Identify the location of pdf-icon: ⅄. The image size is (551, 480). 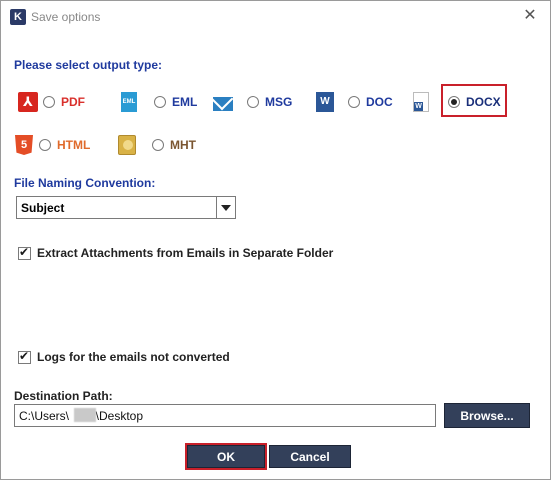
(28, 102).